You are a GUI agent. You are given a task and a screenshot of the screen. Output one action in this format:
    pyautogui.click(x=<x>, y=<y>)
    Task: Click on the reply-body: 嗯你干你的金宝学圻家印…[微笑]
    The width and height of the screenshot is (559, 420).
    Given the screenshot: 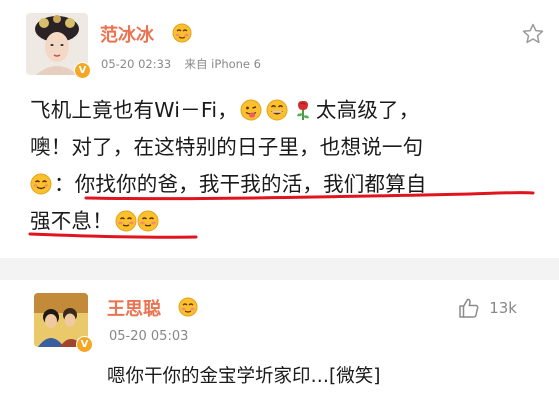 What is the action you would take?
    pyautogui.click(x=244, y=376)
    